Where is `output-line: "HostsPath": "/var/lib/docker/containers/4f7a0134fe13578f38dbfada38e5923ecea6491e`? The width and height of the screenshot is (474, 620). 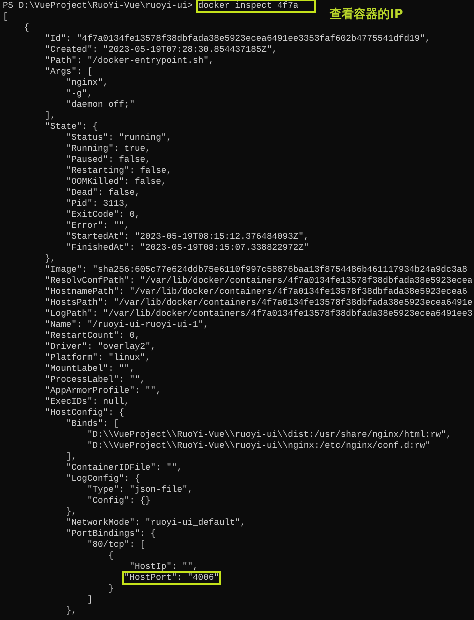
output-line: "HostsPath": "/var/lib/docker/containers/4f7a0134fe13578f38dbfada38e5923ecea6491e is located at coordinates (258, 303).